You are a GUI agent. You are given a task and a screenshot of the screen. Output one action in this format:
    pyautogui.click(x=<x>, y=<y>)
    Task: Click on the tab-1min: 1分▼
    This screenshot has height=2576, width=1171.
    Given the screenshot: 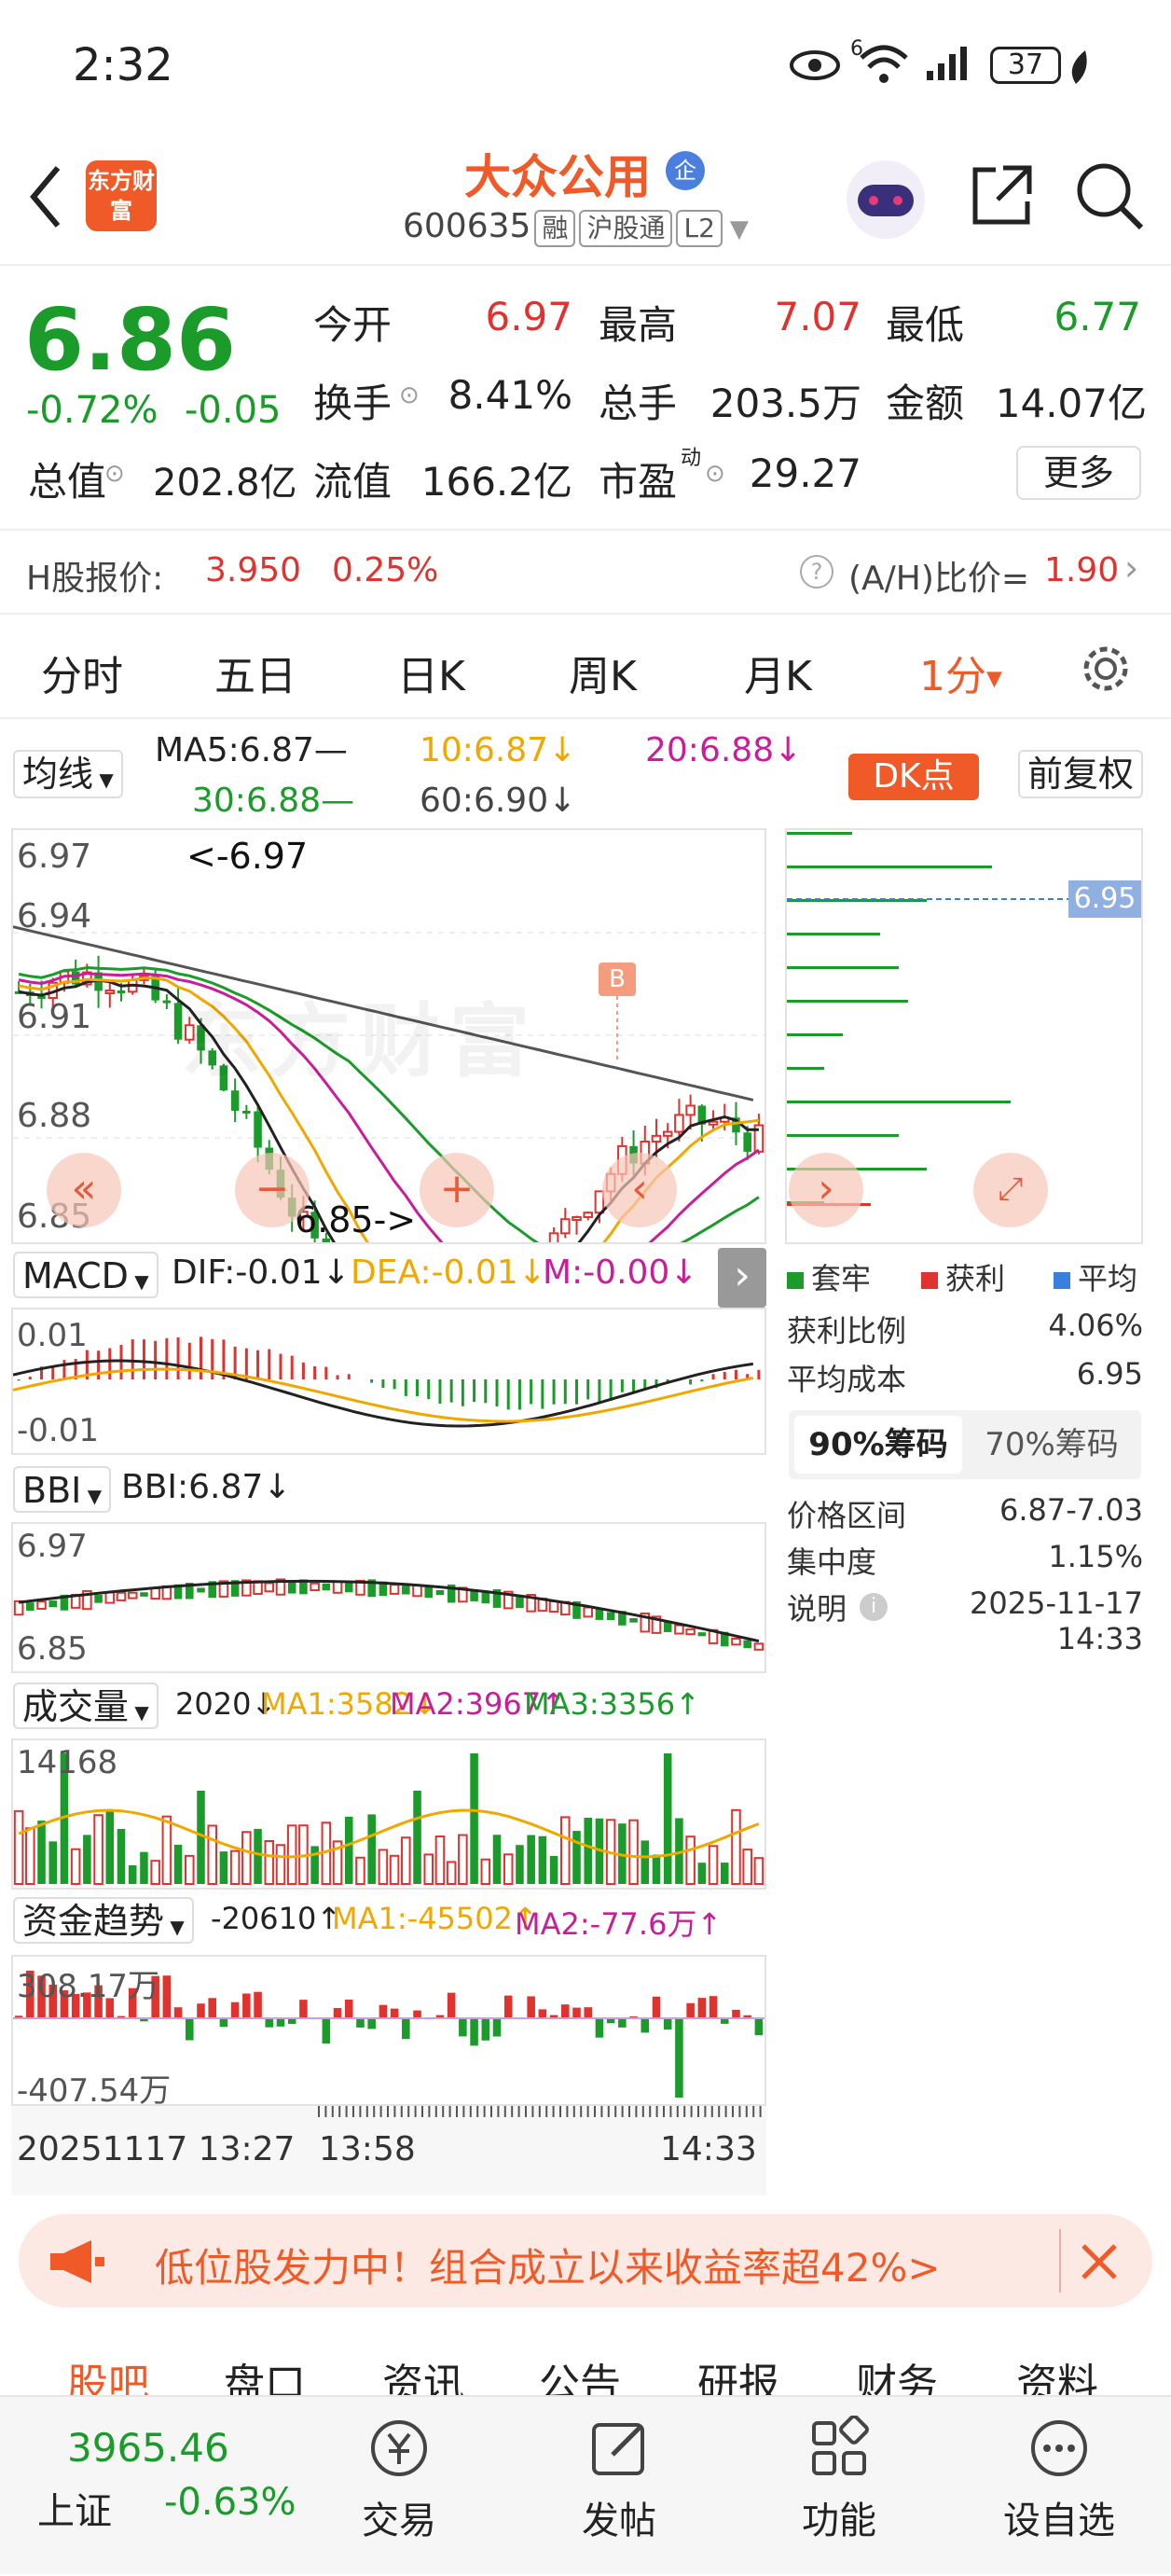 What is the action you would take?
    pyautogui.click(x=960, y=672)
    